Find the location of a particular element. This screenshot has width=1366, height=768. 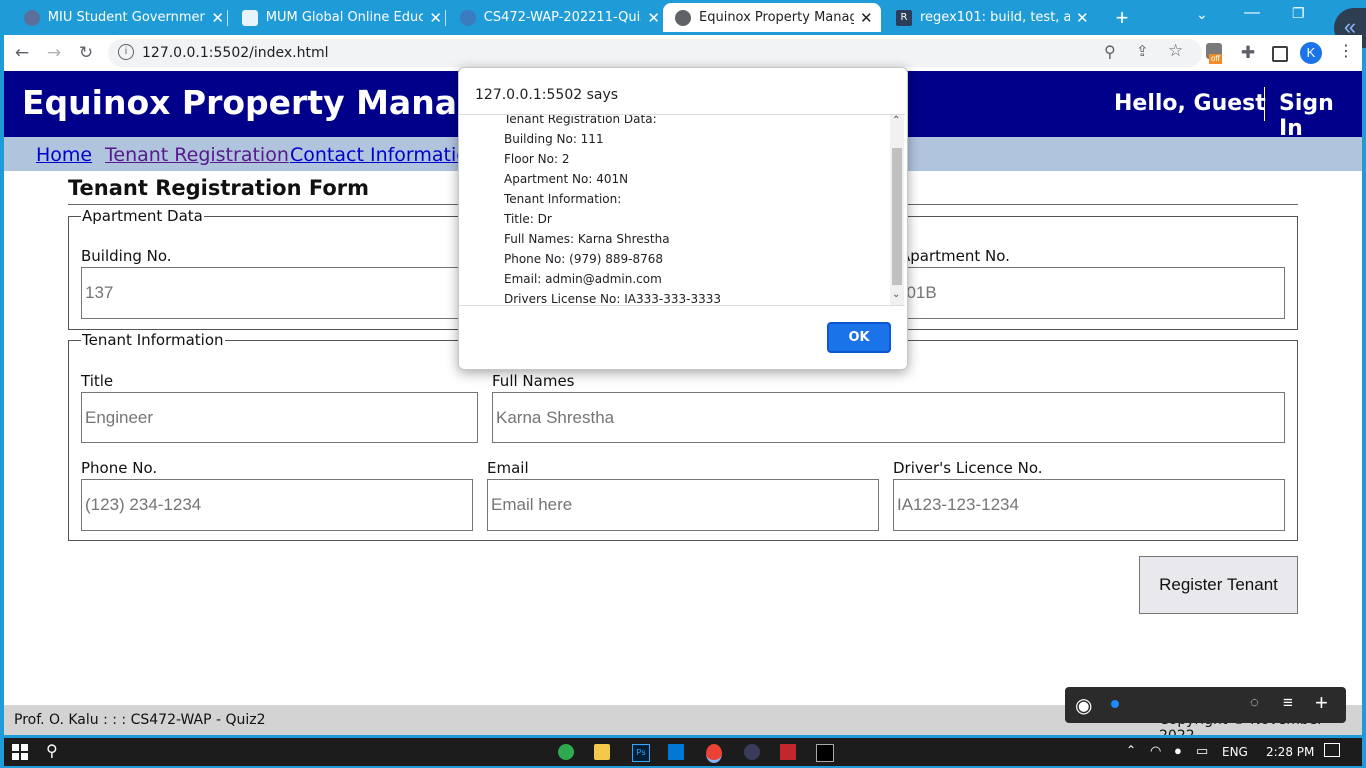

full-names-label: Full Names is located at coordinates (533, 381).